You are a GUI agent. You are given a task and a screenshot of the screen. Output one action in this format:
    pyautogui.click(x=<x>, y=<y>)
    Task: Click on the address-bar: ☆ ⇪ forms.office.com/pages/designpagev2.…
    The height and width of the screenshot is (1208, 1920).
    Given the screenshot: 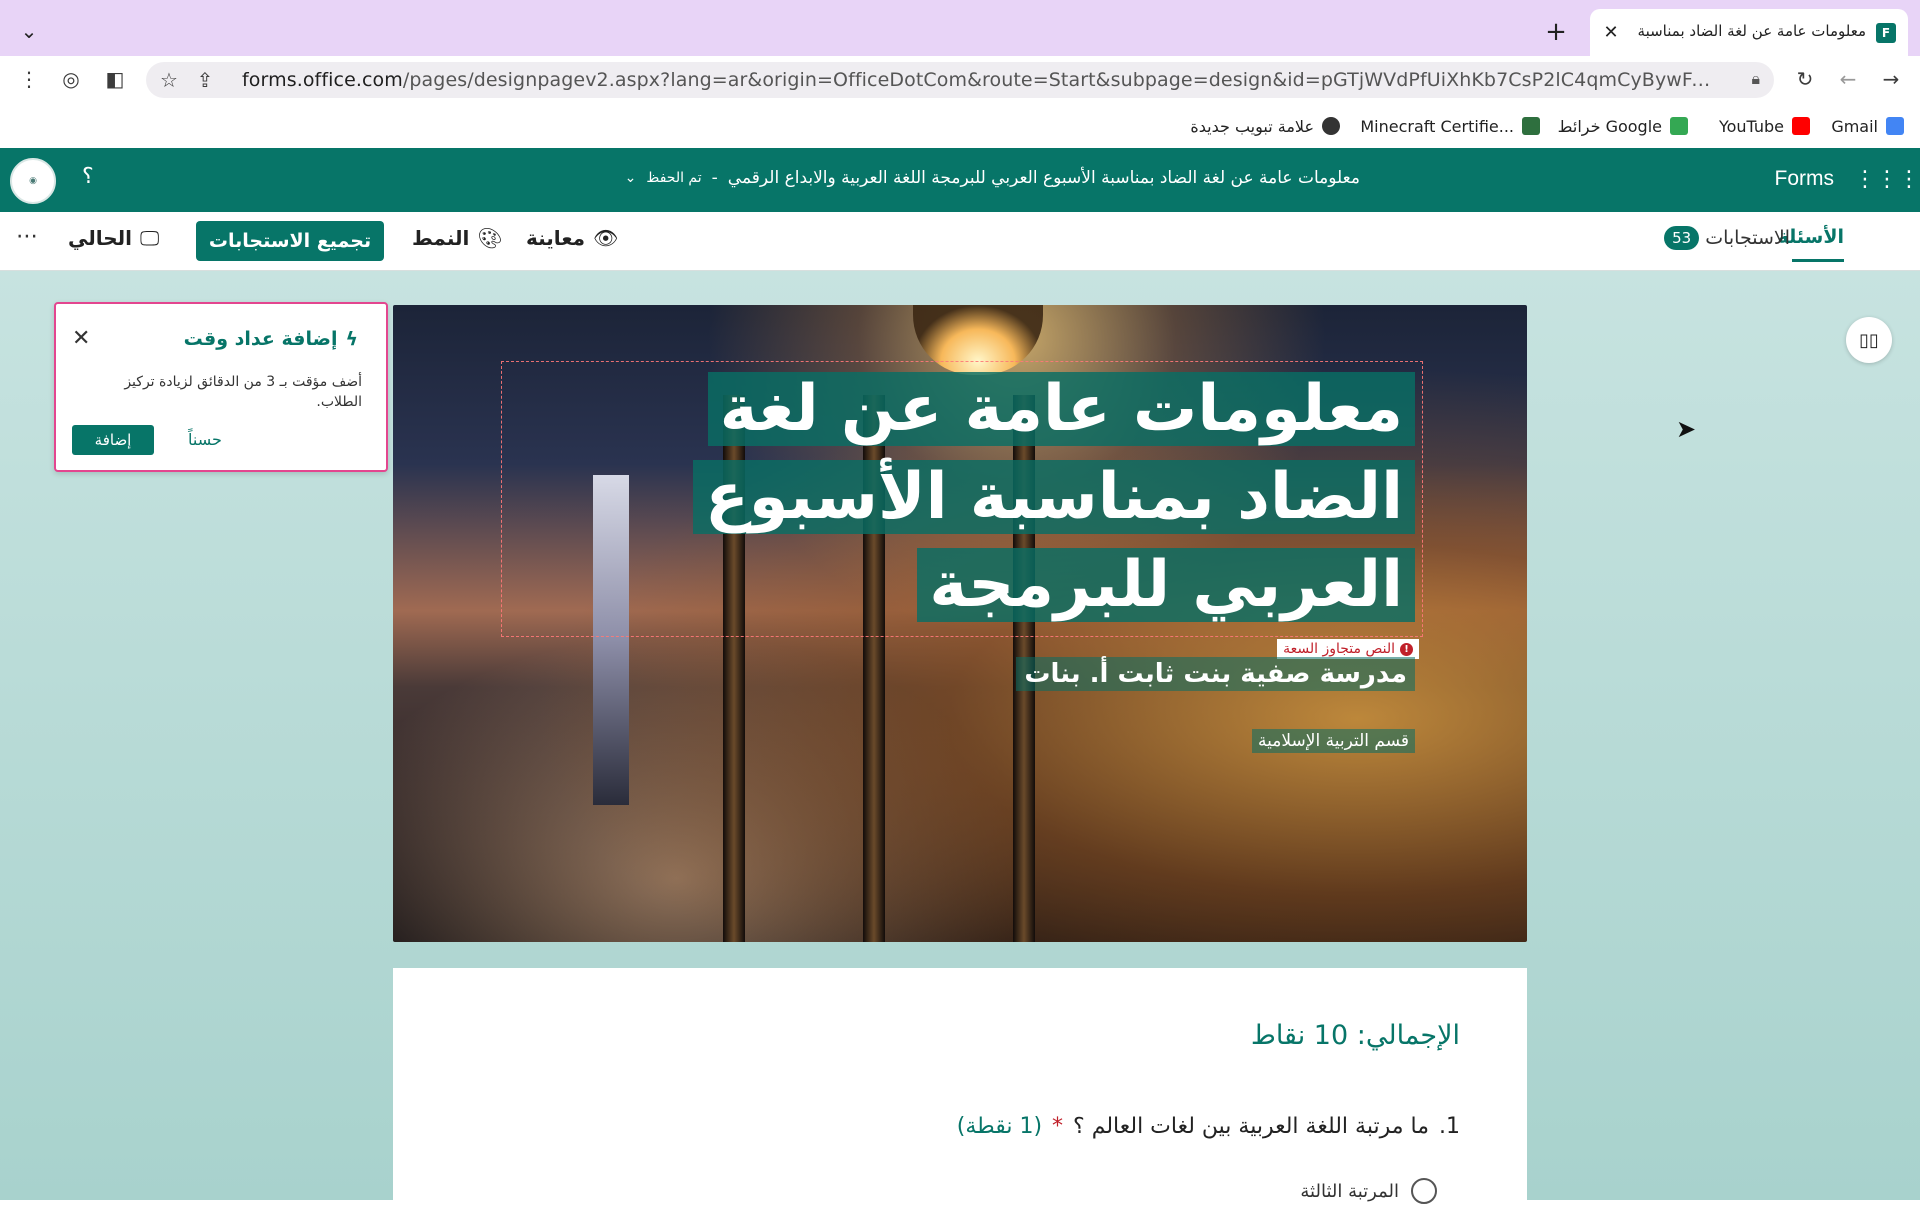 What is the action you would take?
    pyautogui.click(x=960, y=80)
    